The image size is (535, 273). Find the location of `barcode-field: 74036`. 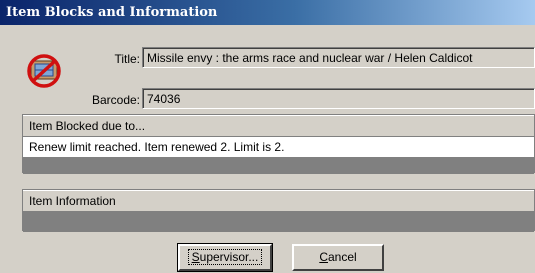

barcode-field: 74036 is located at coordinates (338, 98).